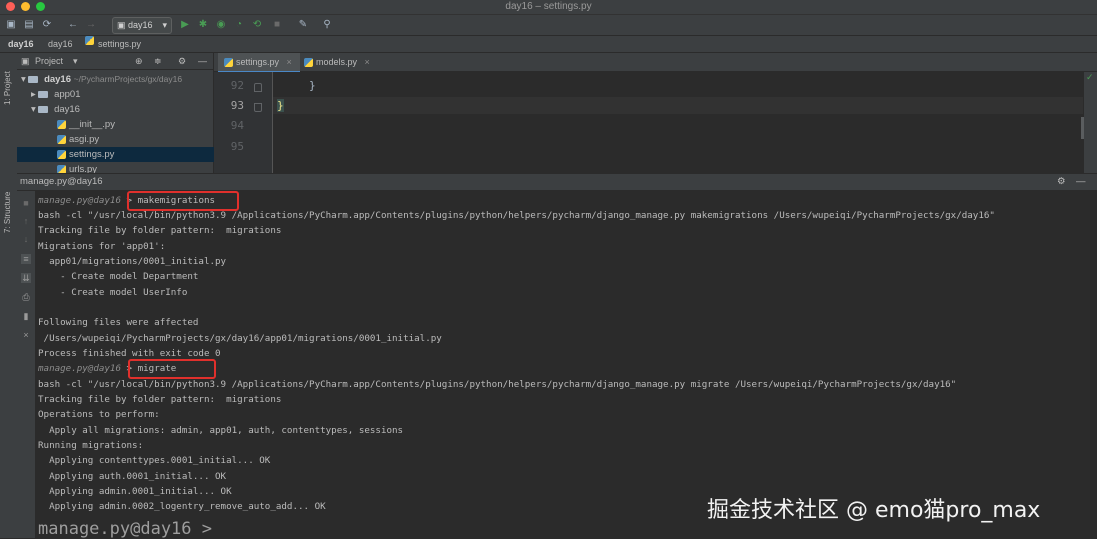  Describe the element at coordinates (132, 476) in the screenshot. I see `console-line: Applying auth.0001_initial... OK` at that location.